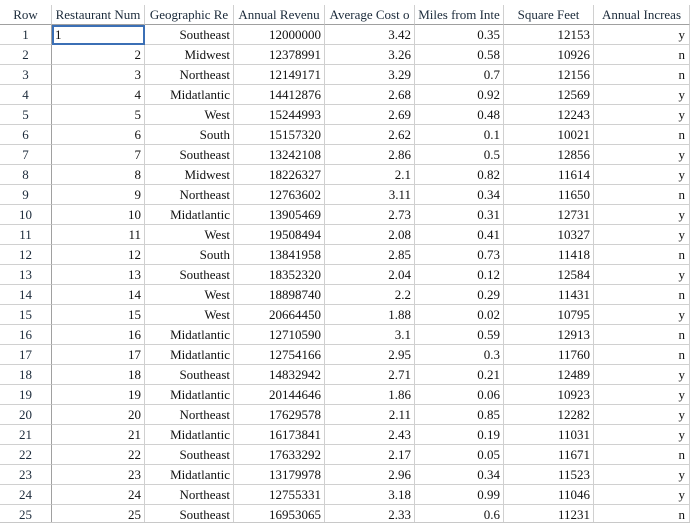 Image resolution: width=690 pixels, height=529 pixels. What do you see at coordinates (370, 395) in the screenshot?
I see `avg-cost-cell: 1.86` at bounding box center [370, 395].